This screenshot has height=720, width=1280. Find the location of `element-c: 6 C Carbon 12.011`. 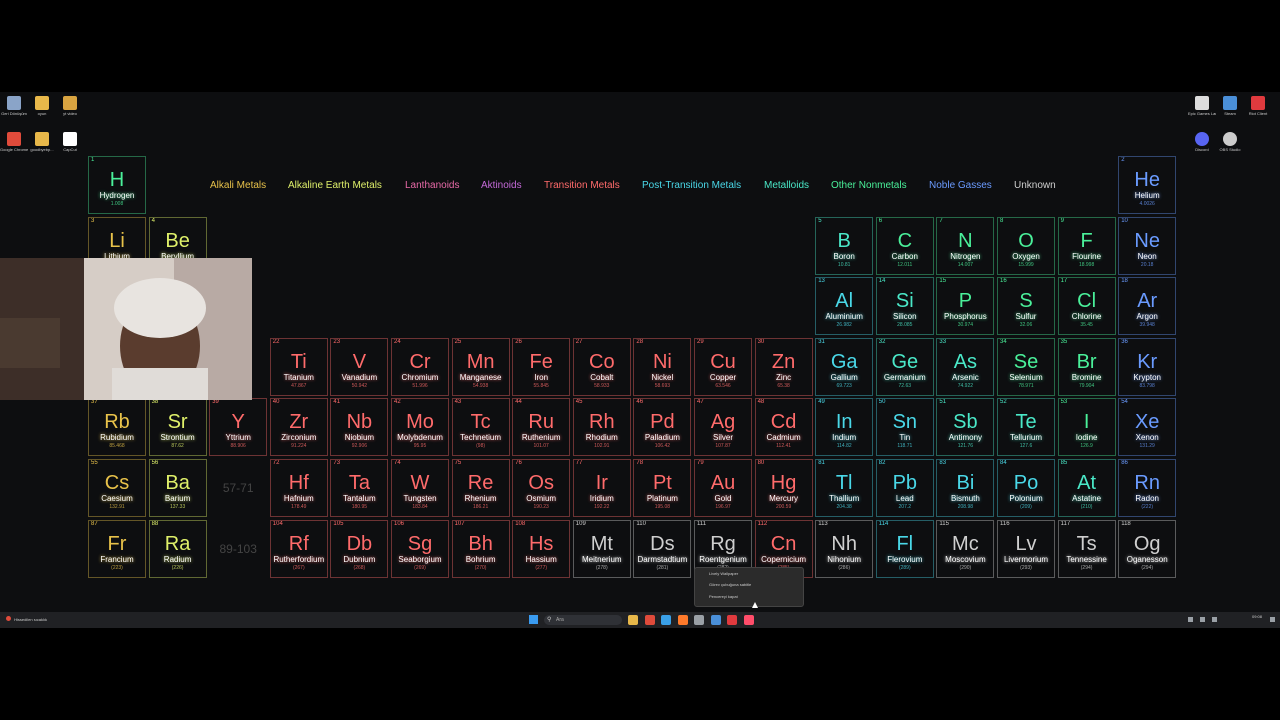

element-c: 6 C Carbon 12.011 is located at coordinates (904, 245).